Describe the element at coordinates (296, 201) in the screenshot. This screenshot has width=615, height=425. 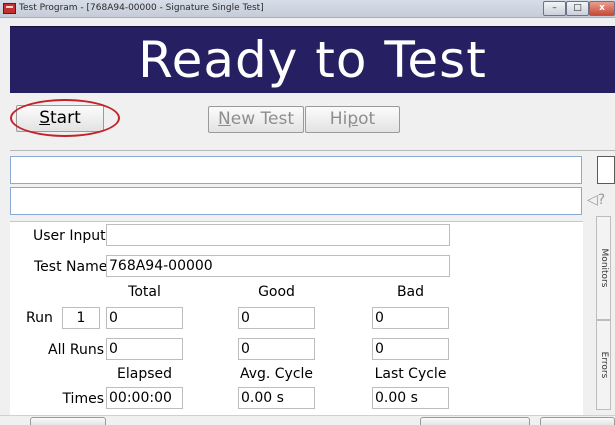
I see `prompt-field` at that location.